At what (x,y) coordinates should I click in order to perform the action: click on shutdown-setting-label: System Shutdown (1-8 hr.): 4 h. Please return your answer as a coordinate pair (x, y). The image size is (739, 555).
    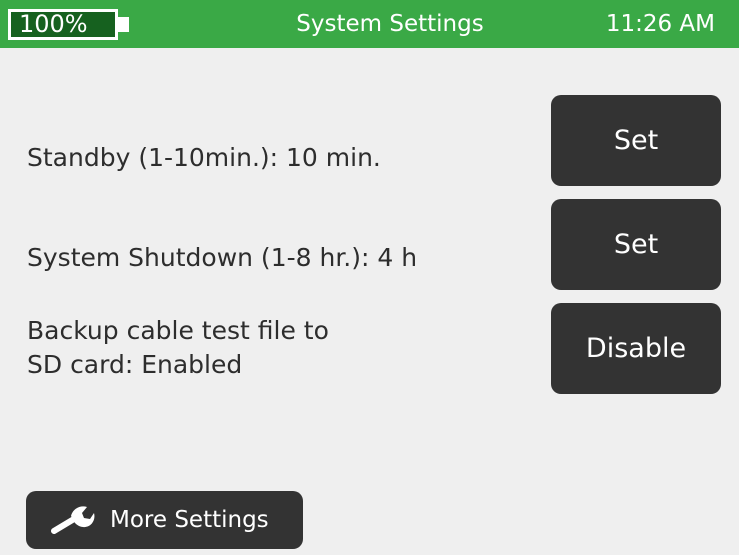
    Looking at the image, I should click on (222, 257).